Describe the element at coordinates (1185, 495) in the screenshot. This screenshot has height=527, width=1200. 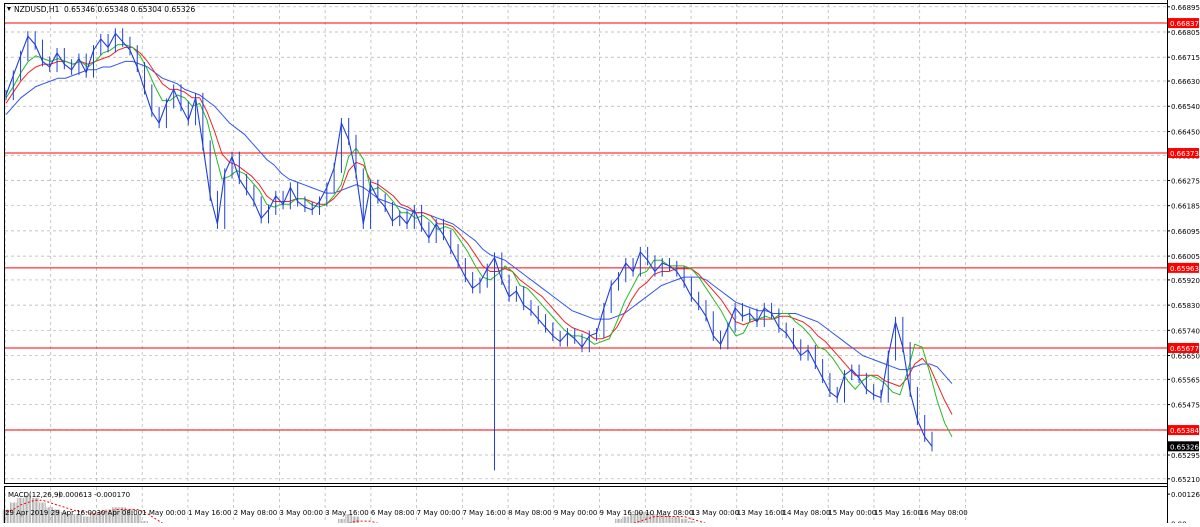
I see `macd-axis-label: 0.001264` at that location.